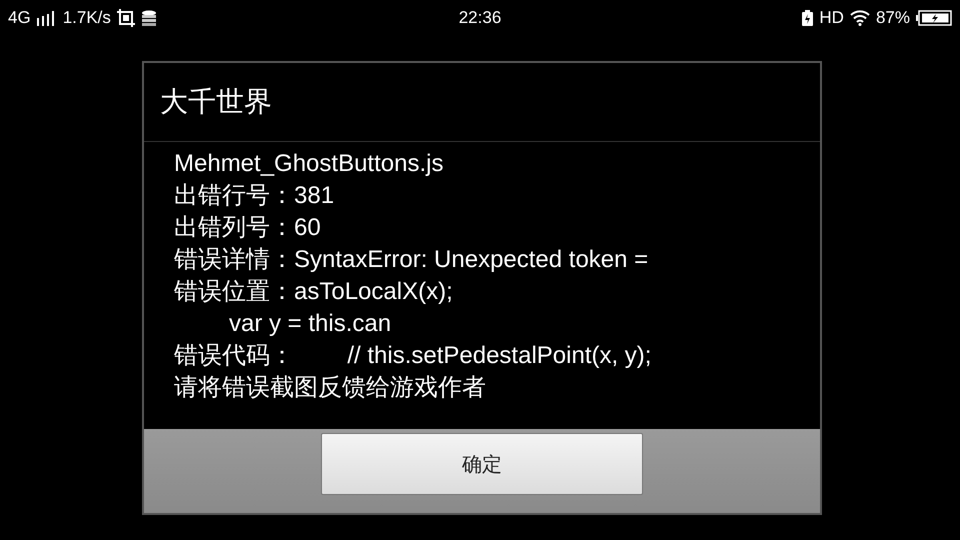 This screenshot has height=540, width=960. What do you see at coordinates (808, 18) in the screenshot?
I see `charging-icon` at bounding box center [808, 18].